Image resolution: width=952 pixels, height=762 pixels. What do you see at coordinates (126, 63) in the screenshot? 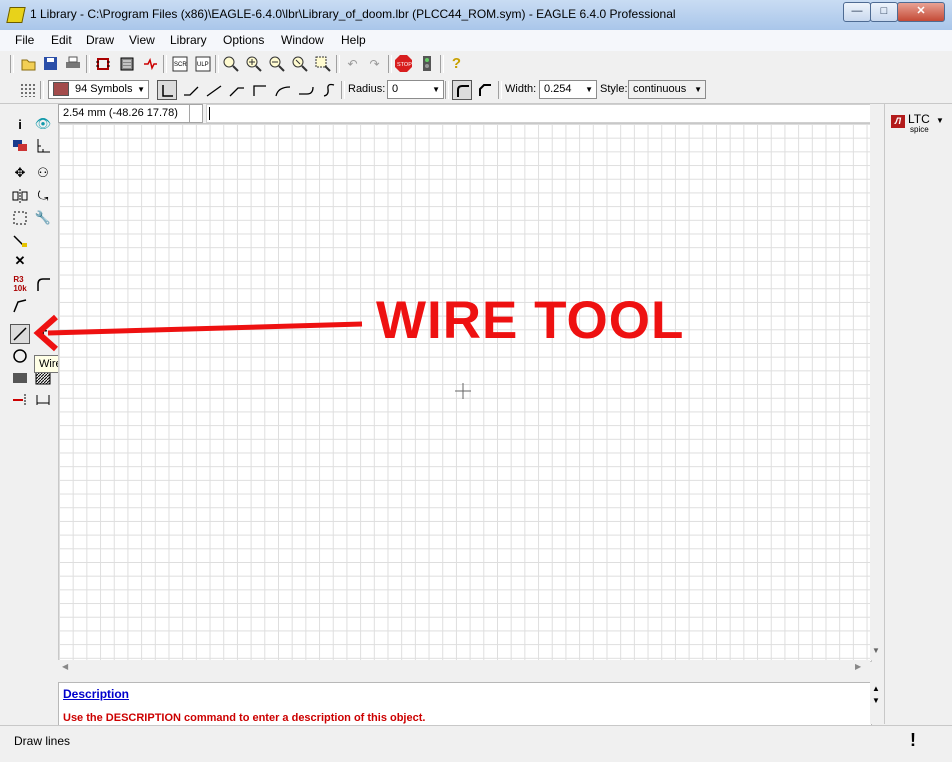
I see `board-icon` at bounding box center [126, 63].